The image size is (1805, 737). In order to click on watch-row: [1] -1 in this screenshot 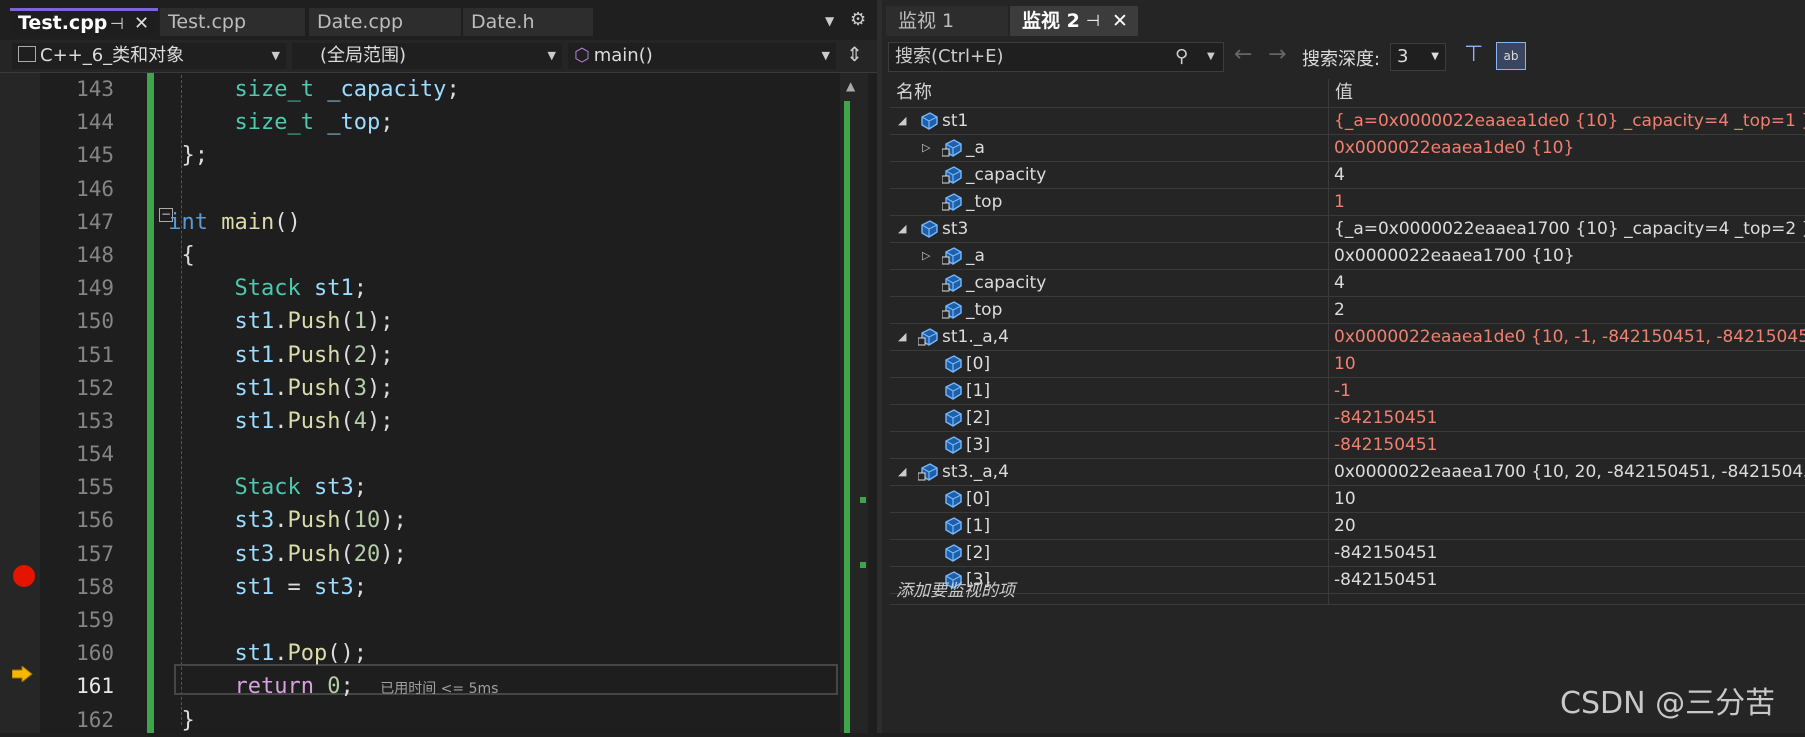, I will do `click(1347, 391)`.